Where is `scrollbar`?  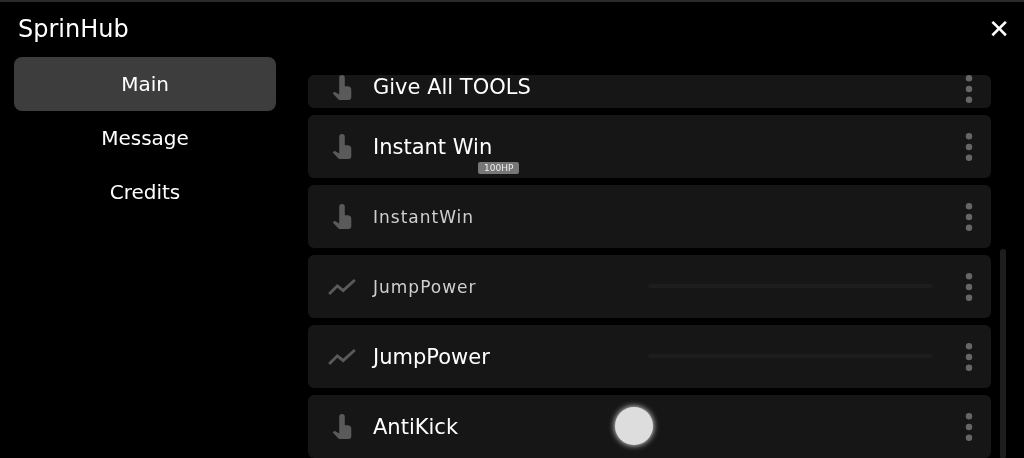 scrollbar is located at coordinates (1003, 353).